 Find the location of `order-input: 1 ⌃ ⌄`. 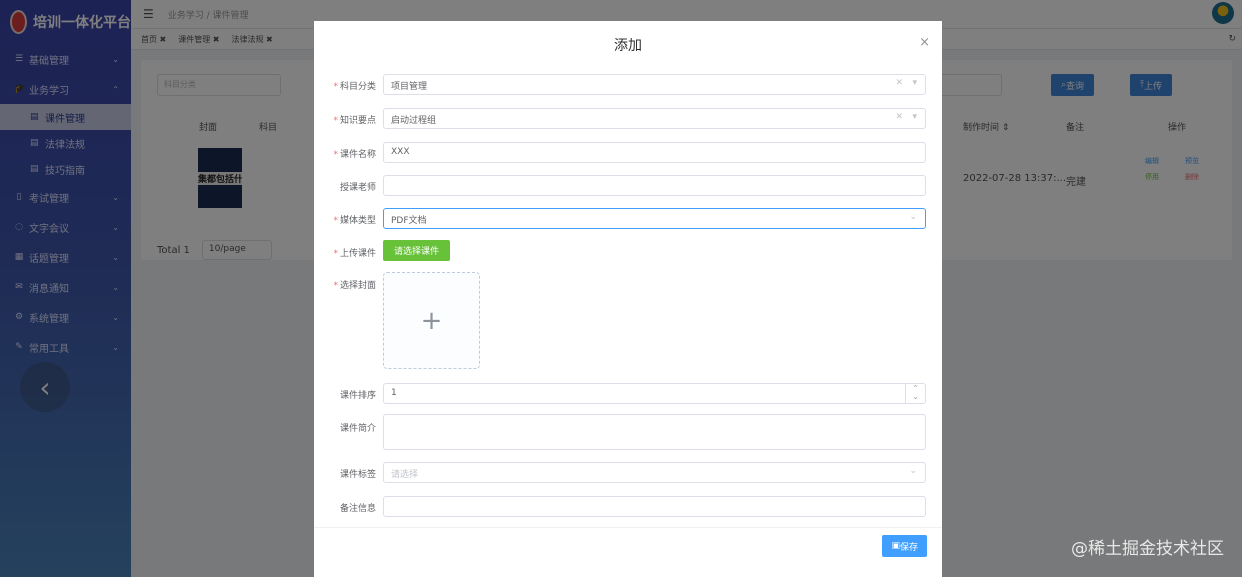

order-input: 1 ⌃ ⌄ is located at coordinates (654, 393).